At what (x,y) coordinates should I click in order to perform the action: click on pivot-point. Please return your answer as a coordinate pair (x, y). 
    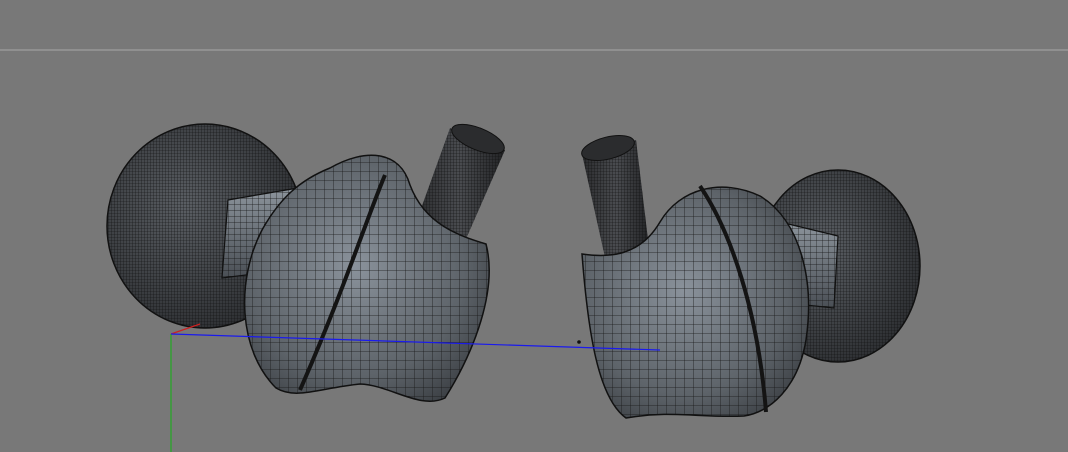
    Looking at the image, I should click on (579, 342).